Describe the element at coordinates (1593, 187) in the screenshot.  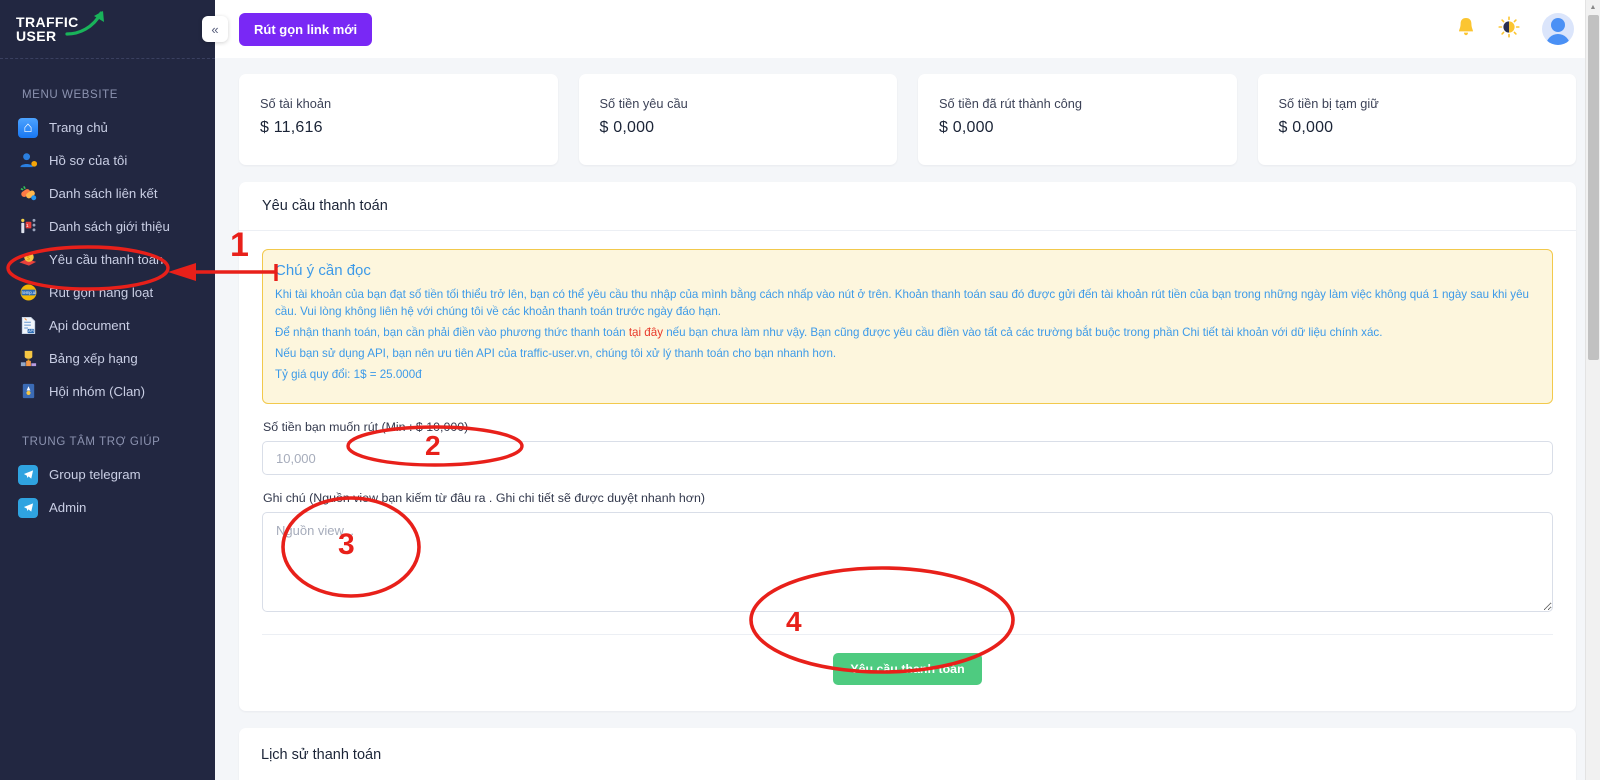
I see `scrollbar-thumb` at that location.